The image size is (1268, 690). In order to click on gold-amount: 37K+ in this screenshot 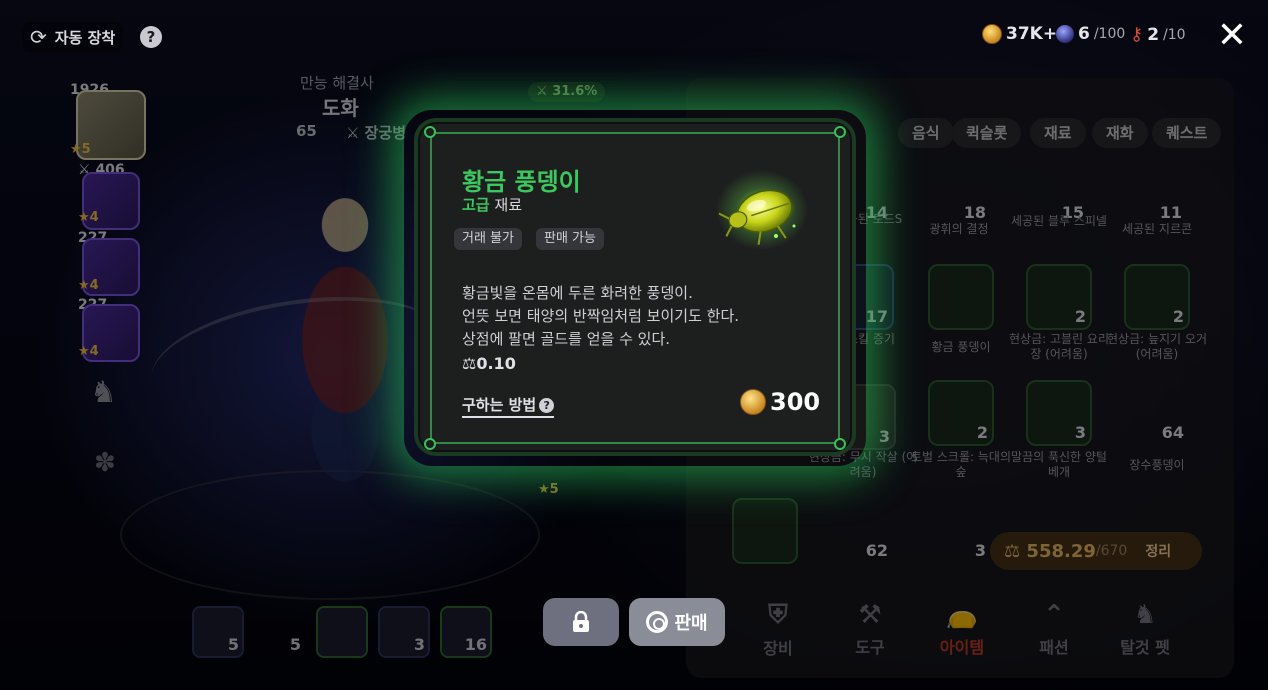, I will do `click(1032, 34)`.